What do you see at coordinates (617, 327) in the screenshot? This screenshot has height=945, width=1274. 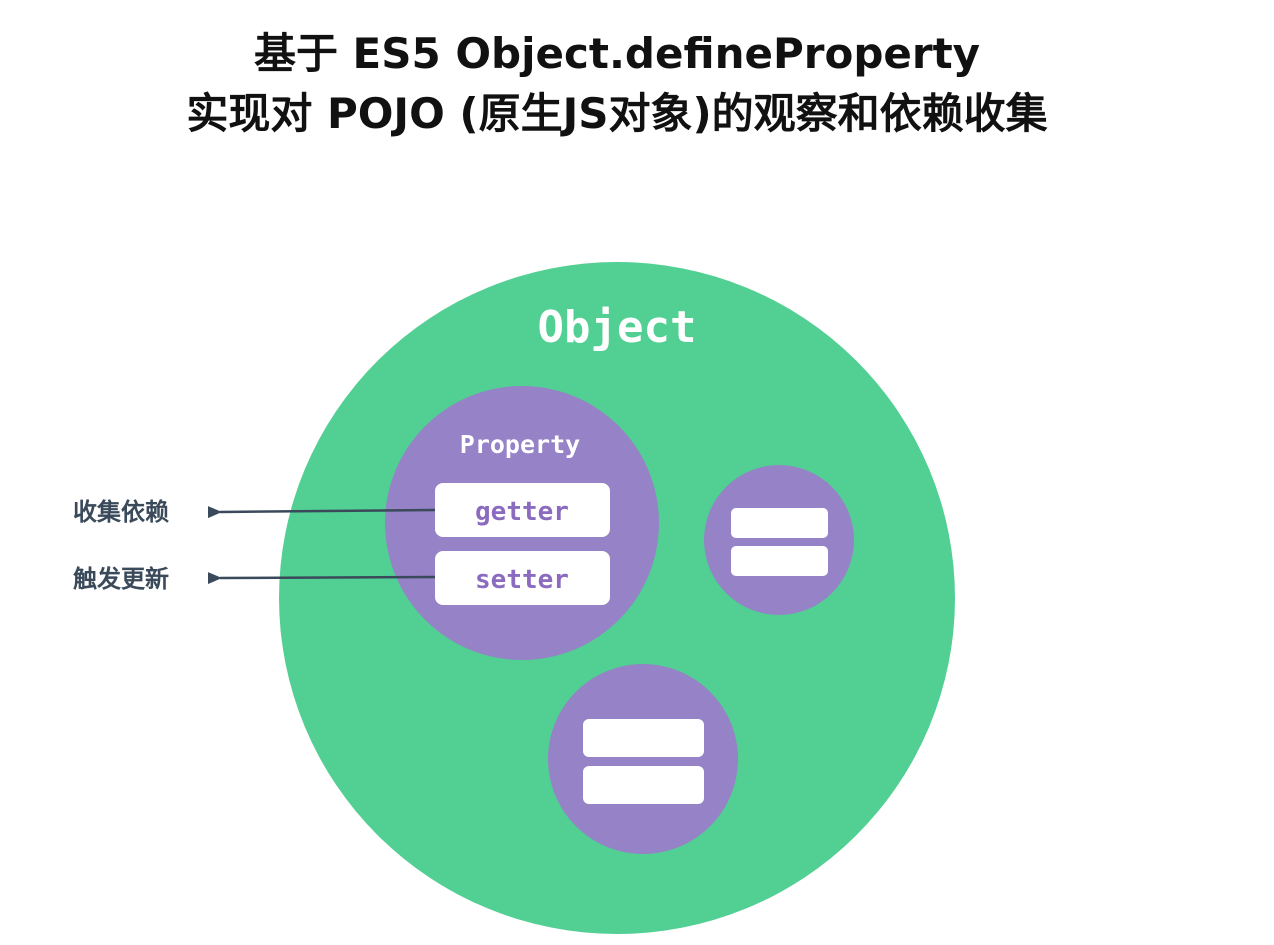 I see `object-label: Object` at bounding box center [617, 327].